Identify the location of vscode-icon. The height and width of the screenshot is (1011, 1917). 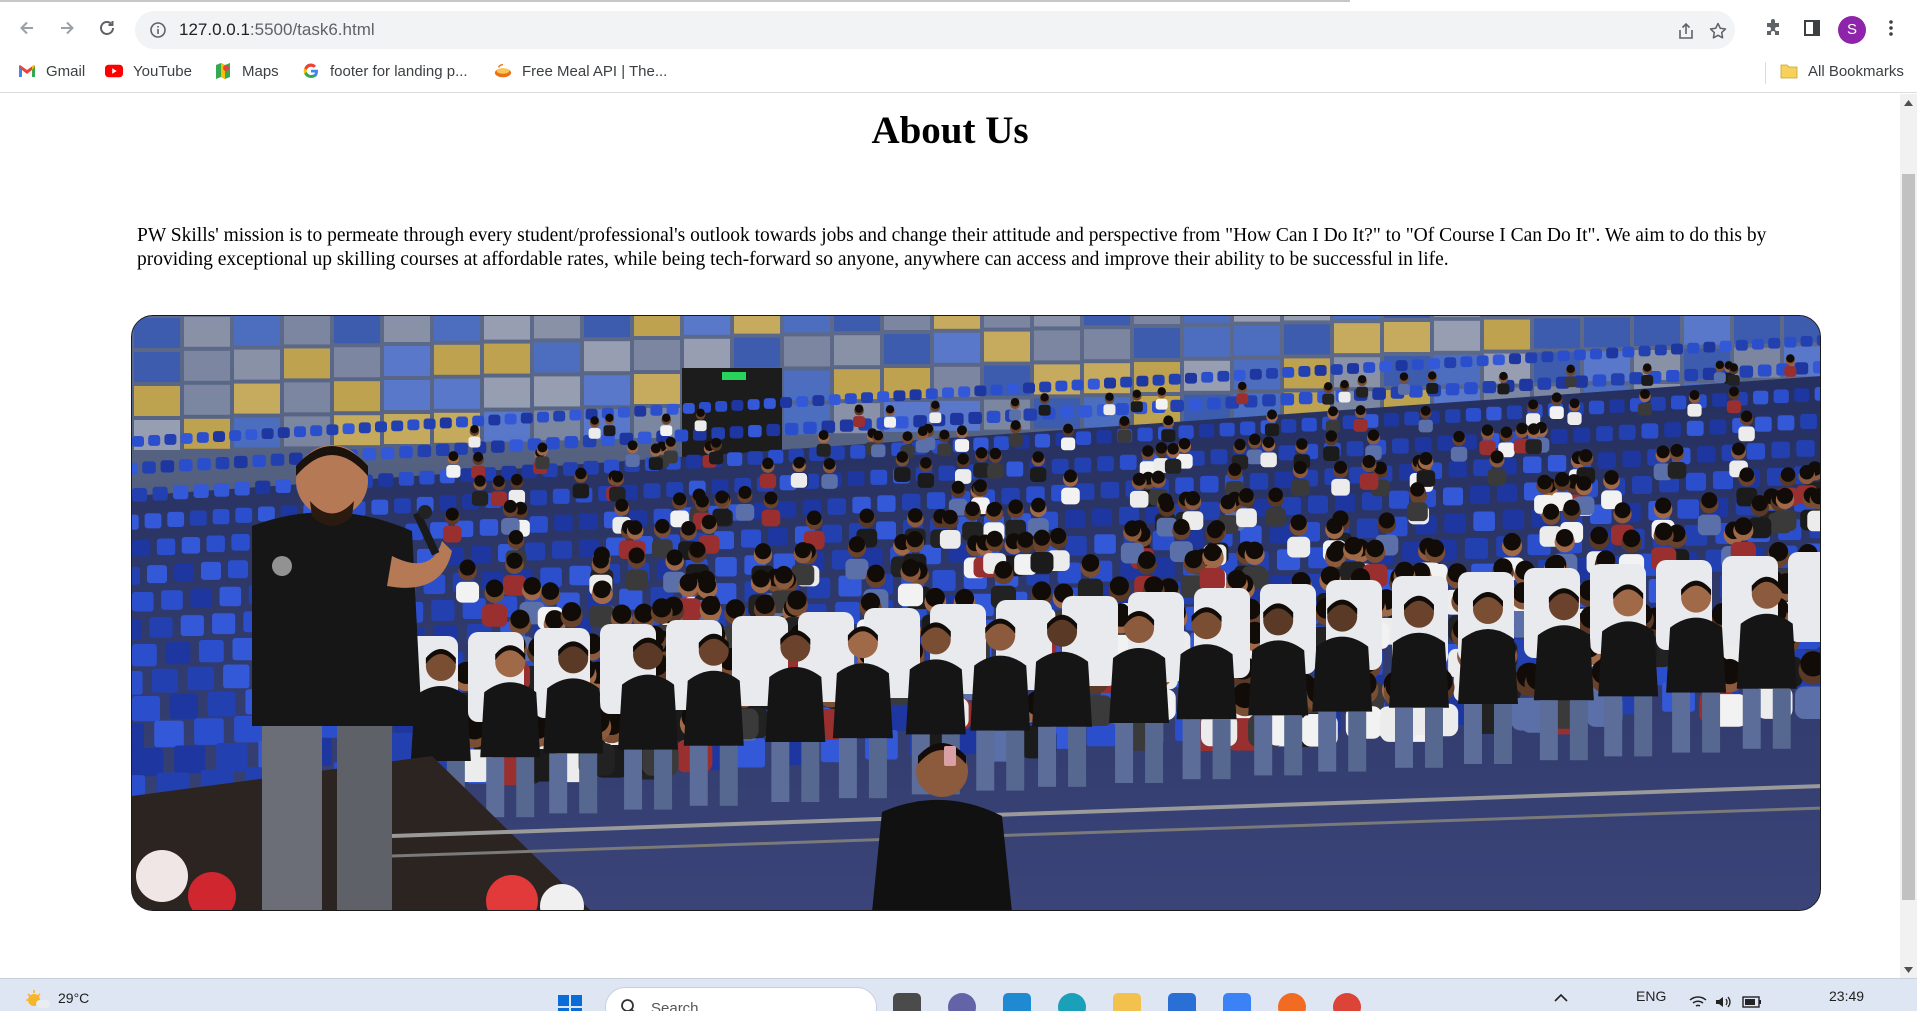
(1017, 1002).